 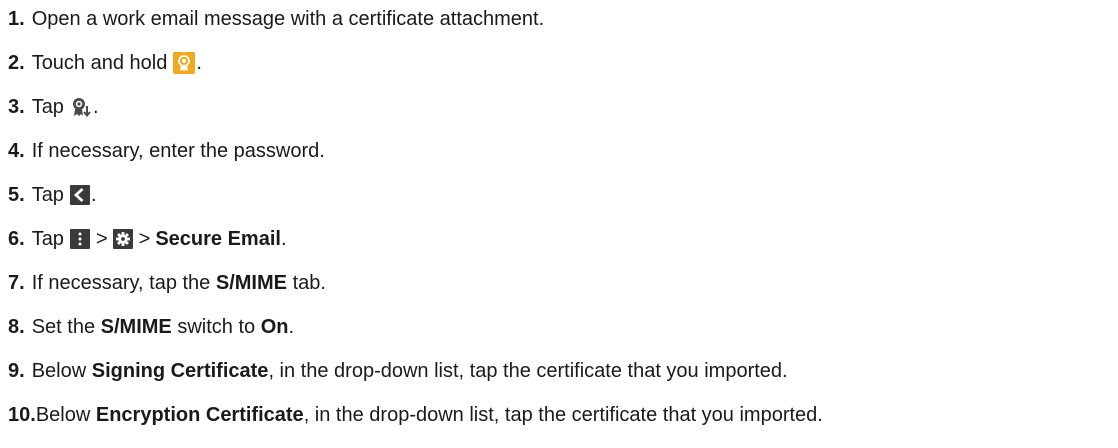 I want to click on step-8: 8. Set the S/MIME switch to On., so click(x=151, y=327).